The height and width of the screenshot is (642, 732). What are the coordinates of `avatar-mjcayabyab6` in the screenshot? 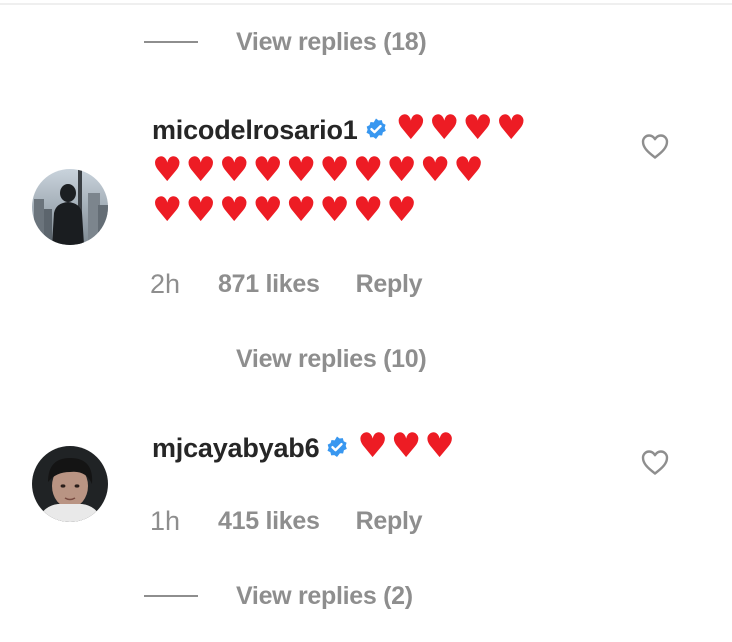 It's located at (70, 484).